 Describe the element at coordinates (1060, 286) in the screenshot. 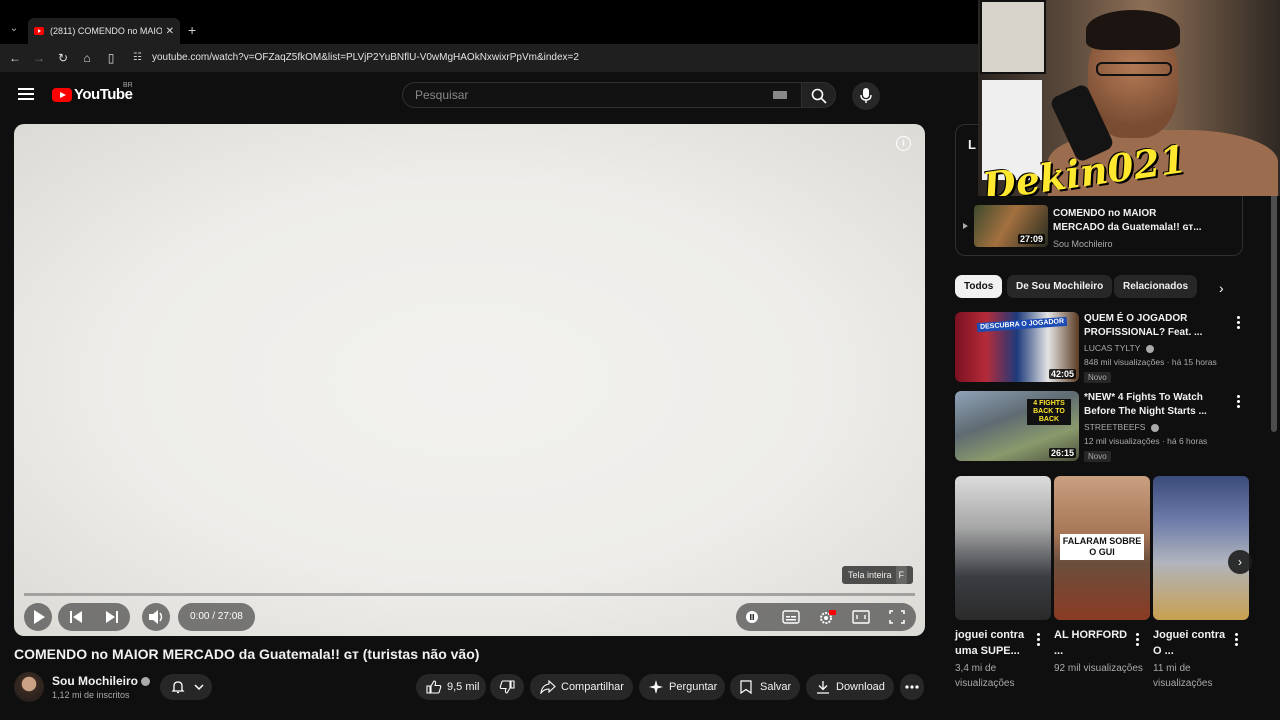

I see `chip-de-sou-mochileiro: De Sou Mochileiro` at that location.